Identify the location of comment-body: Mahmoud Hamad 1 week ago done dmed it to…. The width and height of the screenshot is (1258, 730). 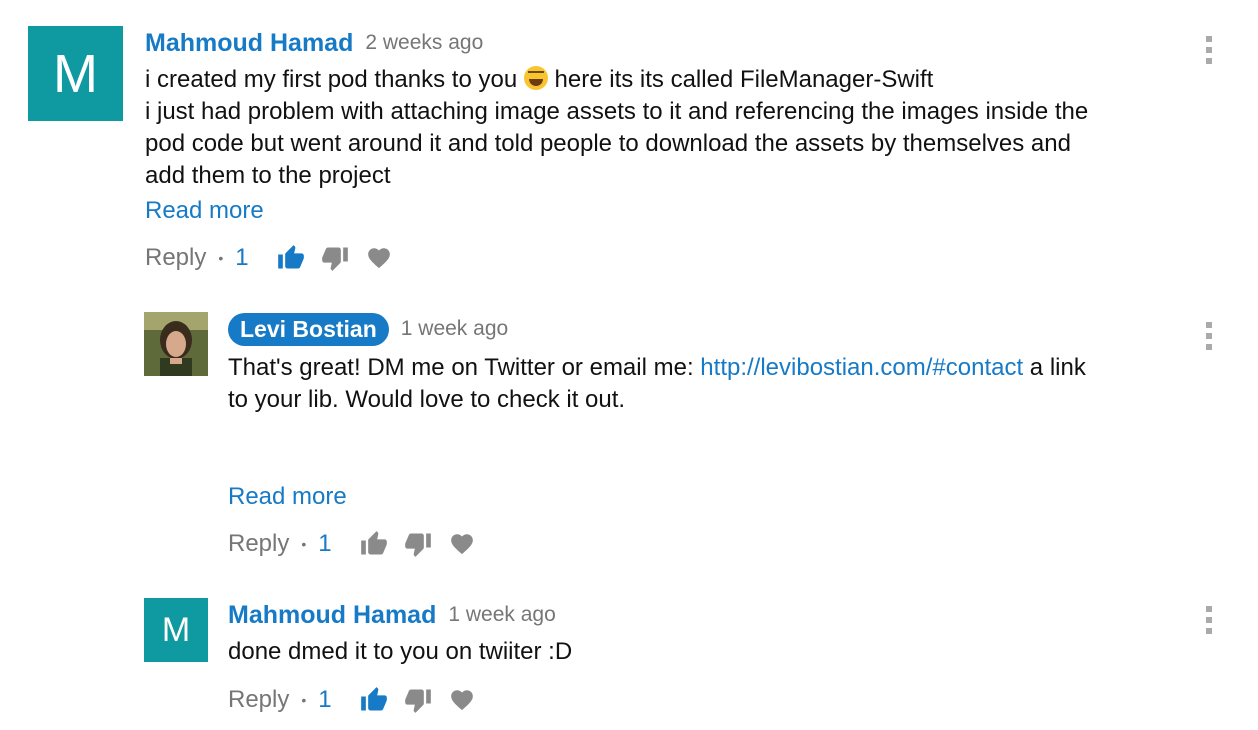
(390, 659).